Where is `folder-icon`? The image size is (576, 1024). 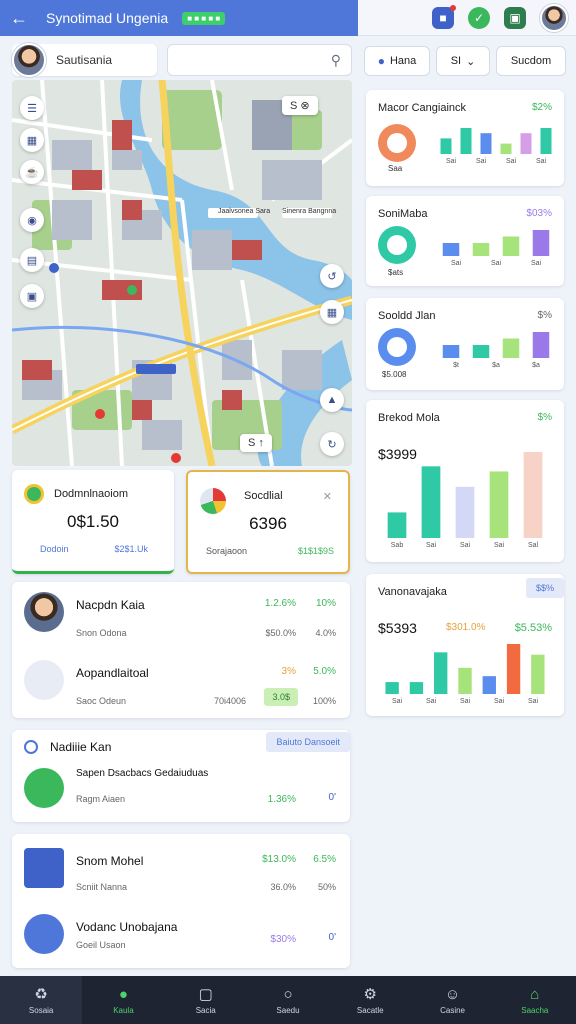
folder-icon is located at coordinates (44, 788).